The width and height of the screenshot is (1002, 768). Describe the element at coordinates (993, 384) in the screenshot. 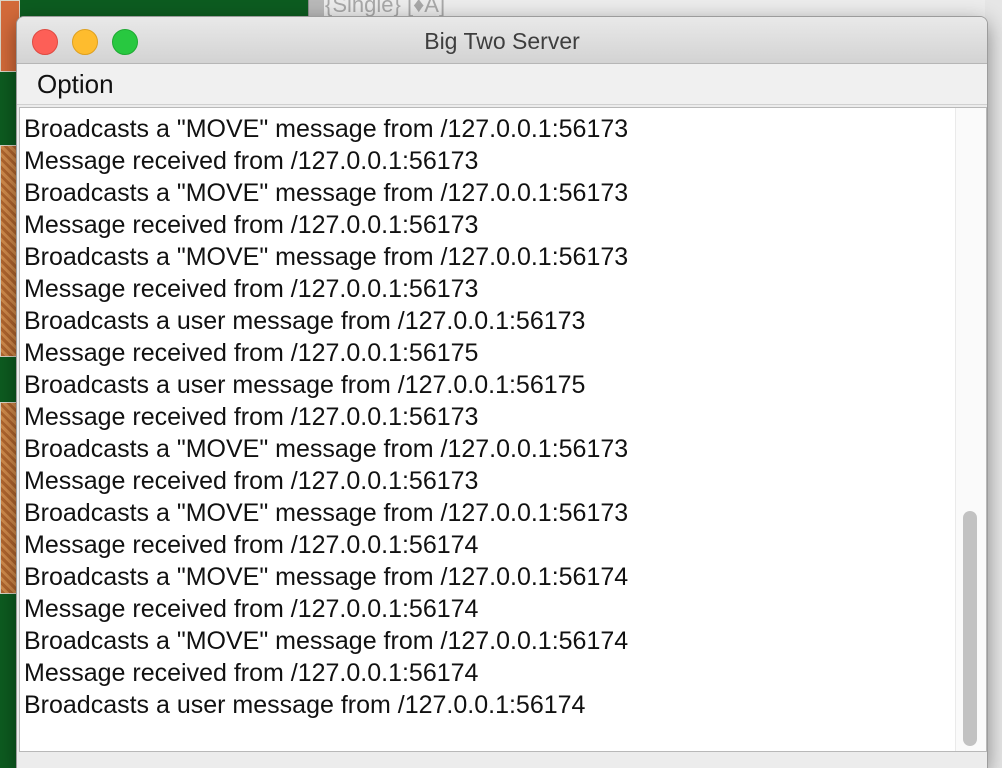

I see `background-panel-edge` at that location.